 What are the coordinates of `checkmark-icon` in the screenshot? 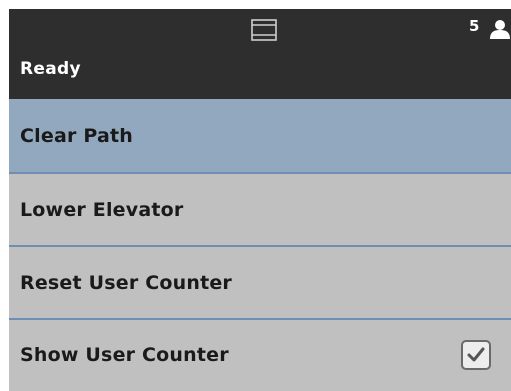 It's located at (476, 354).